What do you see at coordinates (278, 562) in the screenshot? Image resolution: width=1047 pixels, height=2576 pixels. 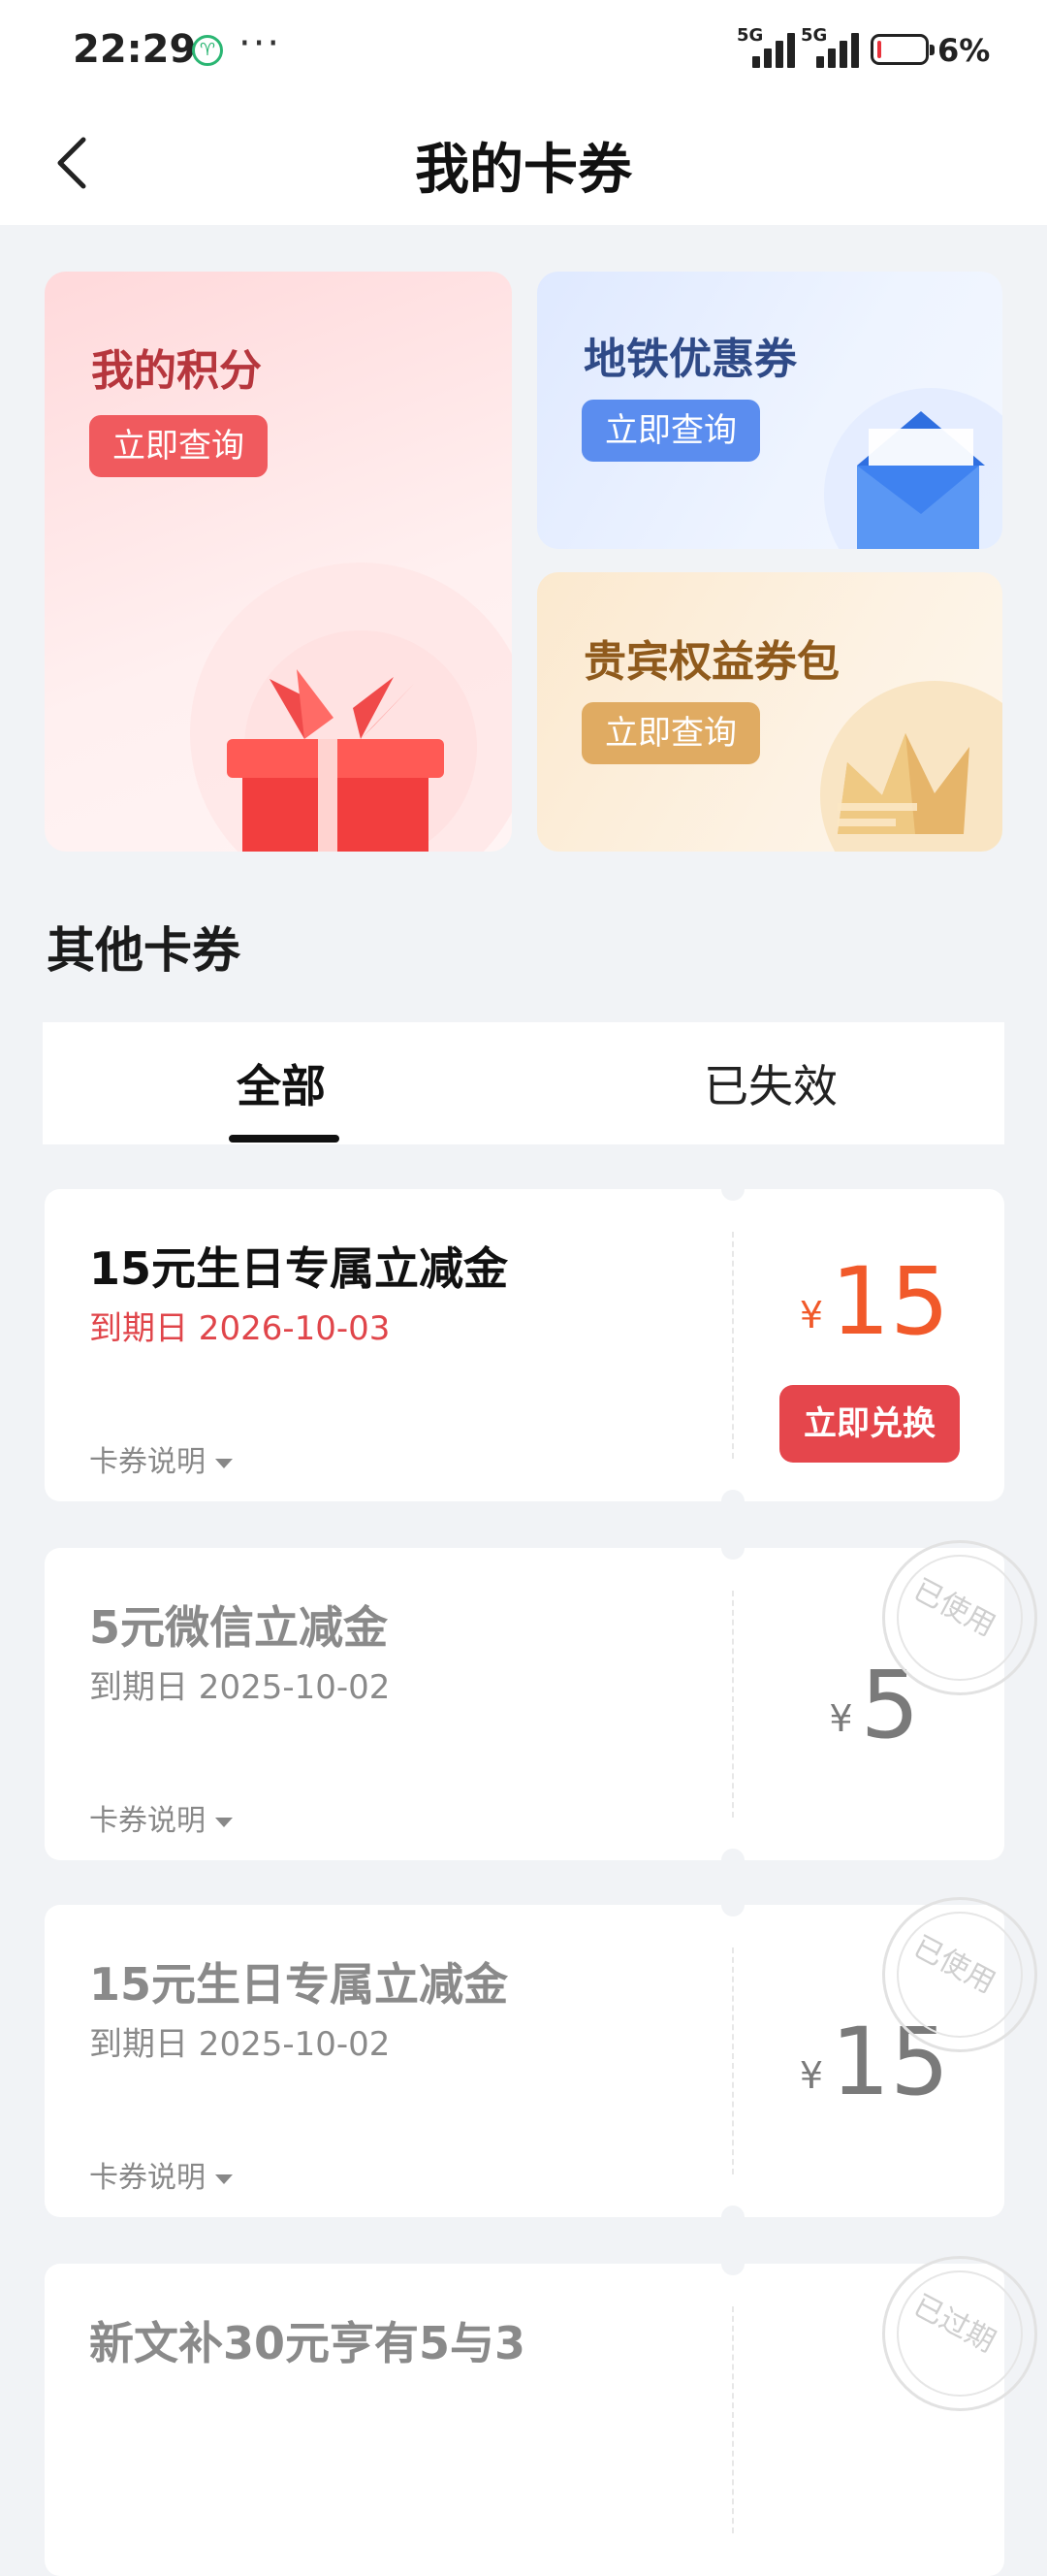 I see `points-card: 我的积分 立即查询` at bounding box center [278, 562].